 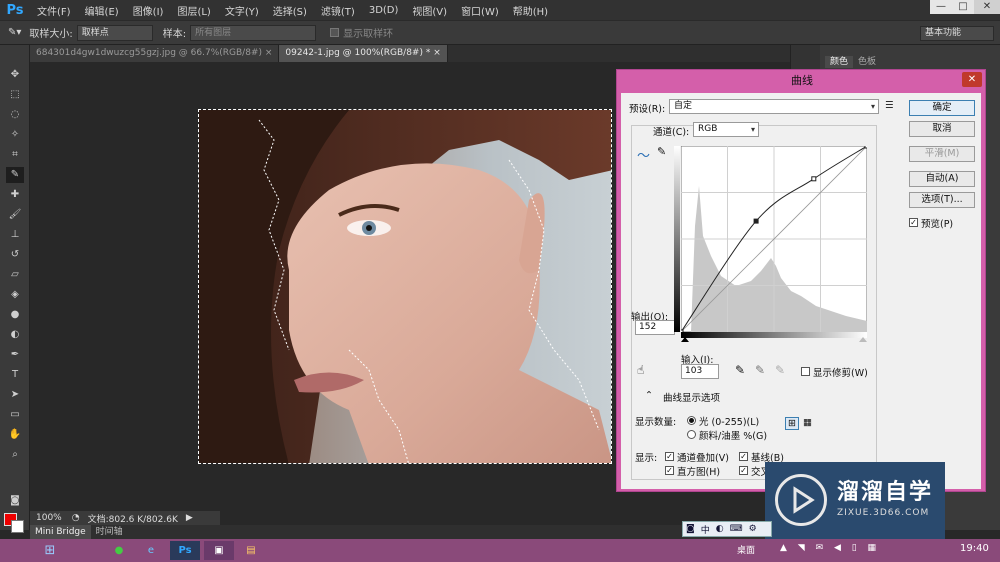 I want to click on file-explorer-icon: ▤, so click(x=251, y=550).